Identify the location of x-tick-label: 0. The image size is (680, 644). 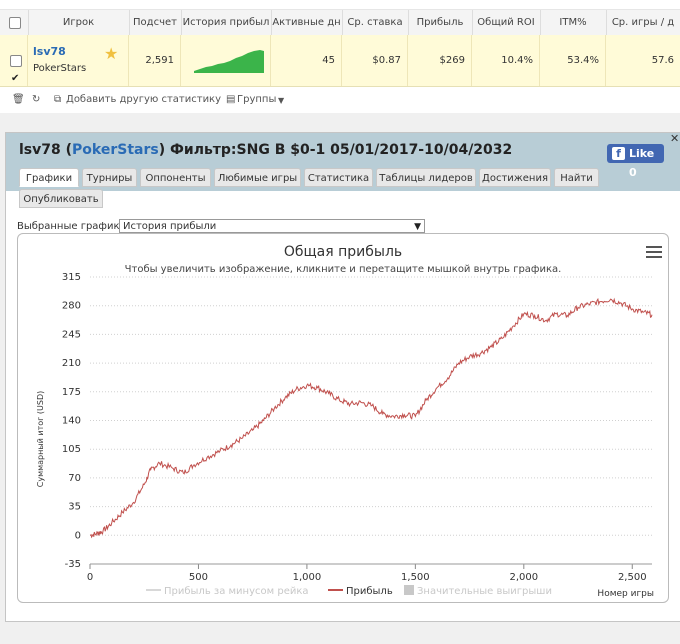
(90, 577).